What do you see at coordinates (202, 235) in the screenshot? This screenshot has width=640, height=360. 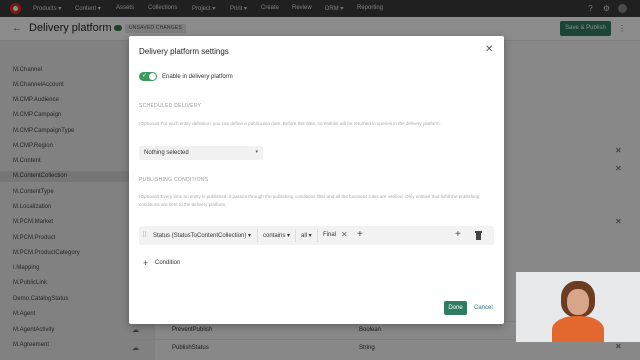 I see `condition-field-select: Status (StatusToContentCollection) ▾` at bounding box center [202, 235].